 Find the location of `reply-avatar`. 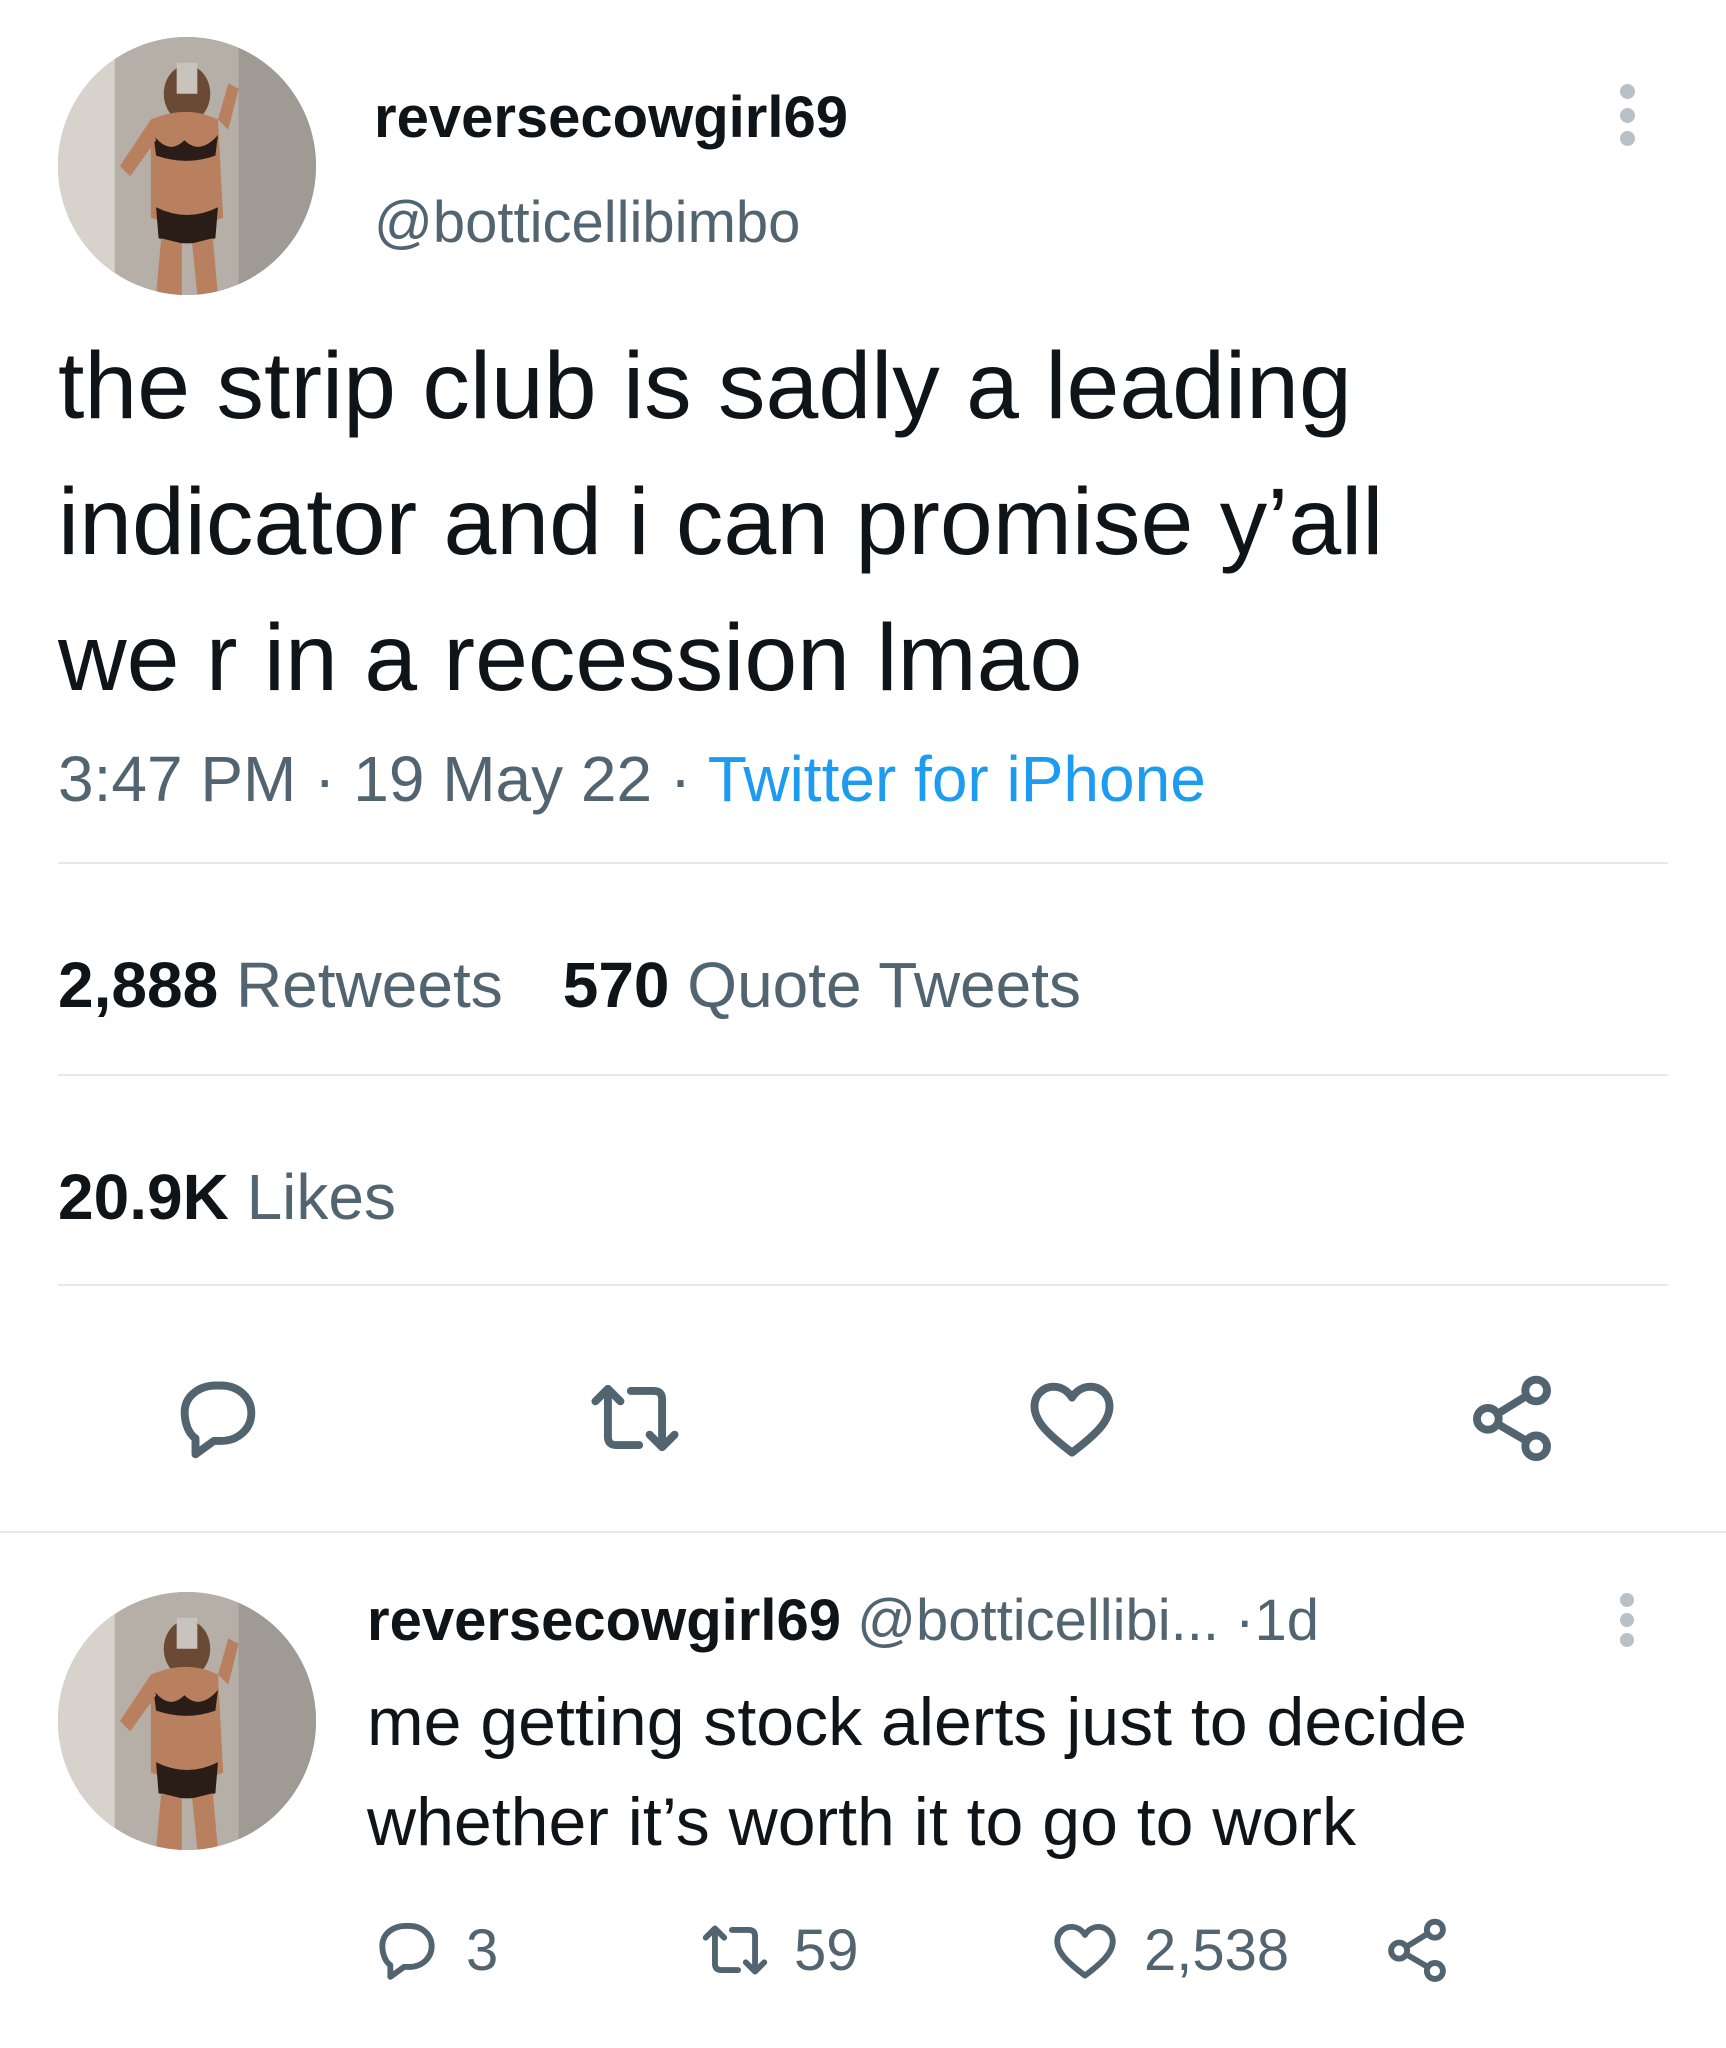

reply-avatar is located at coordinates (187, 1721).